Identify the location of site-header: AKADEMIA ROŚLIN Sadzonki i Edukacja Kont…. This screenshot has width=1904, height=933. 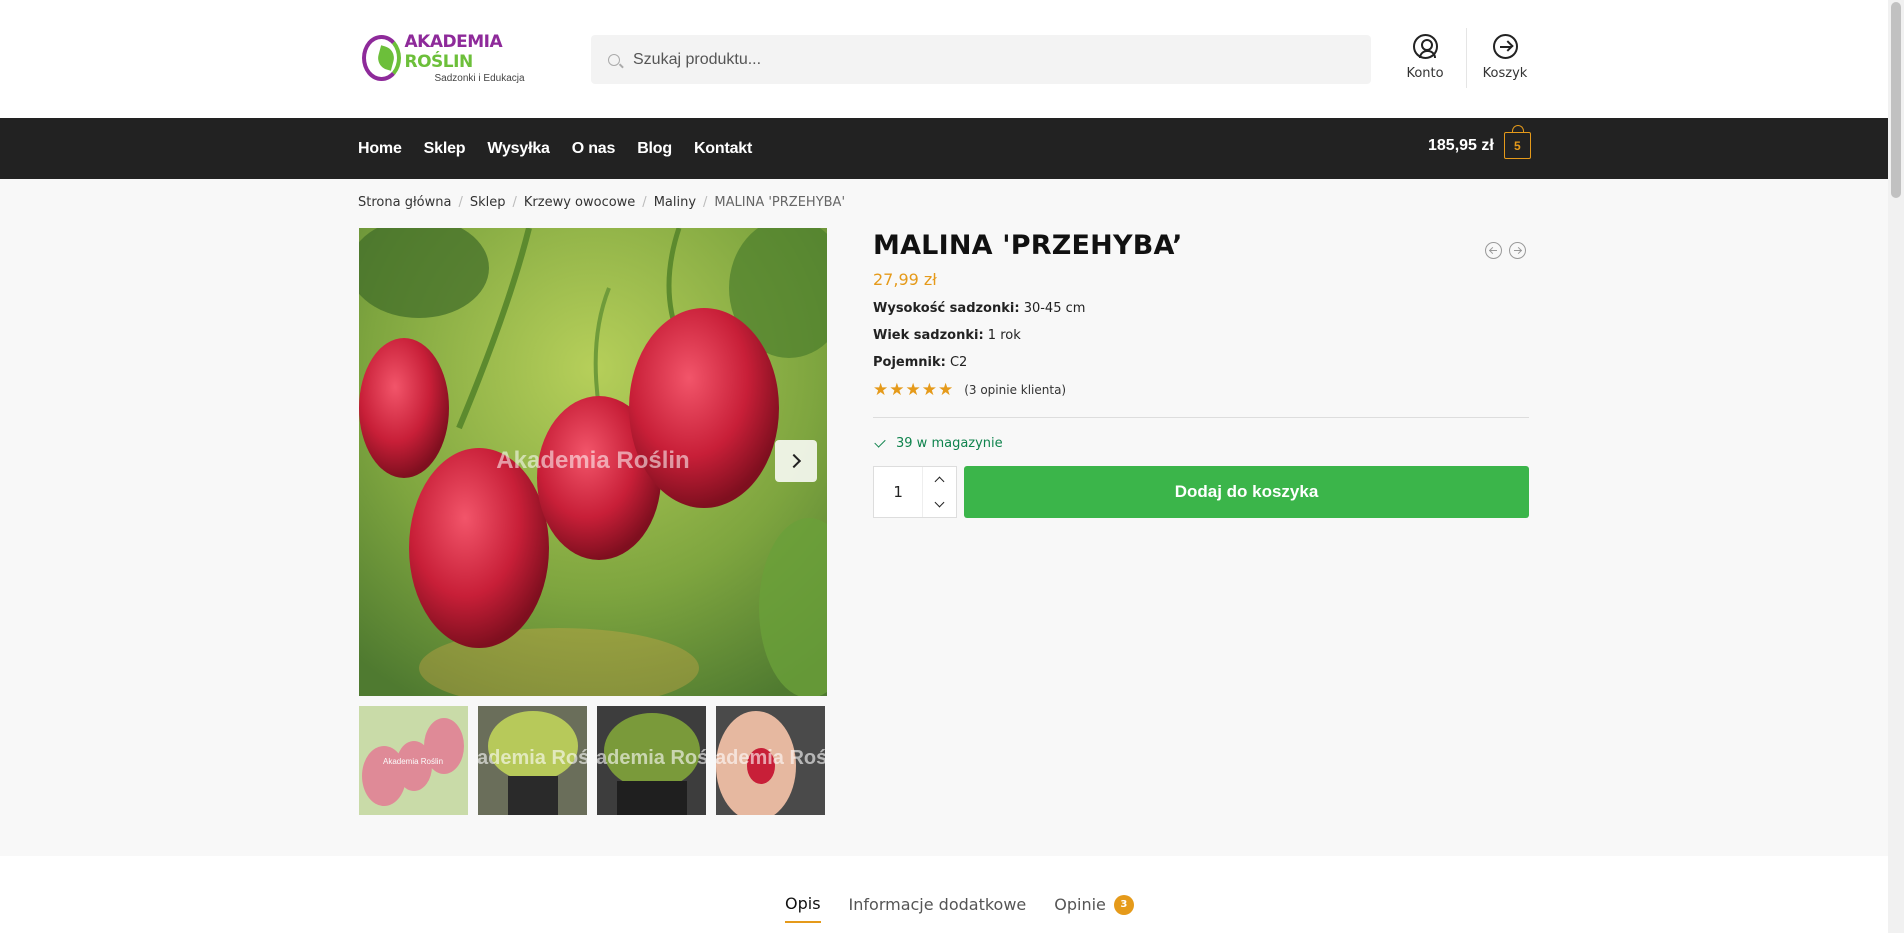
(944, 59).